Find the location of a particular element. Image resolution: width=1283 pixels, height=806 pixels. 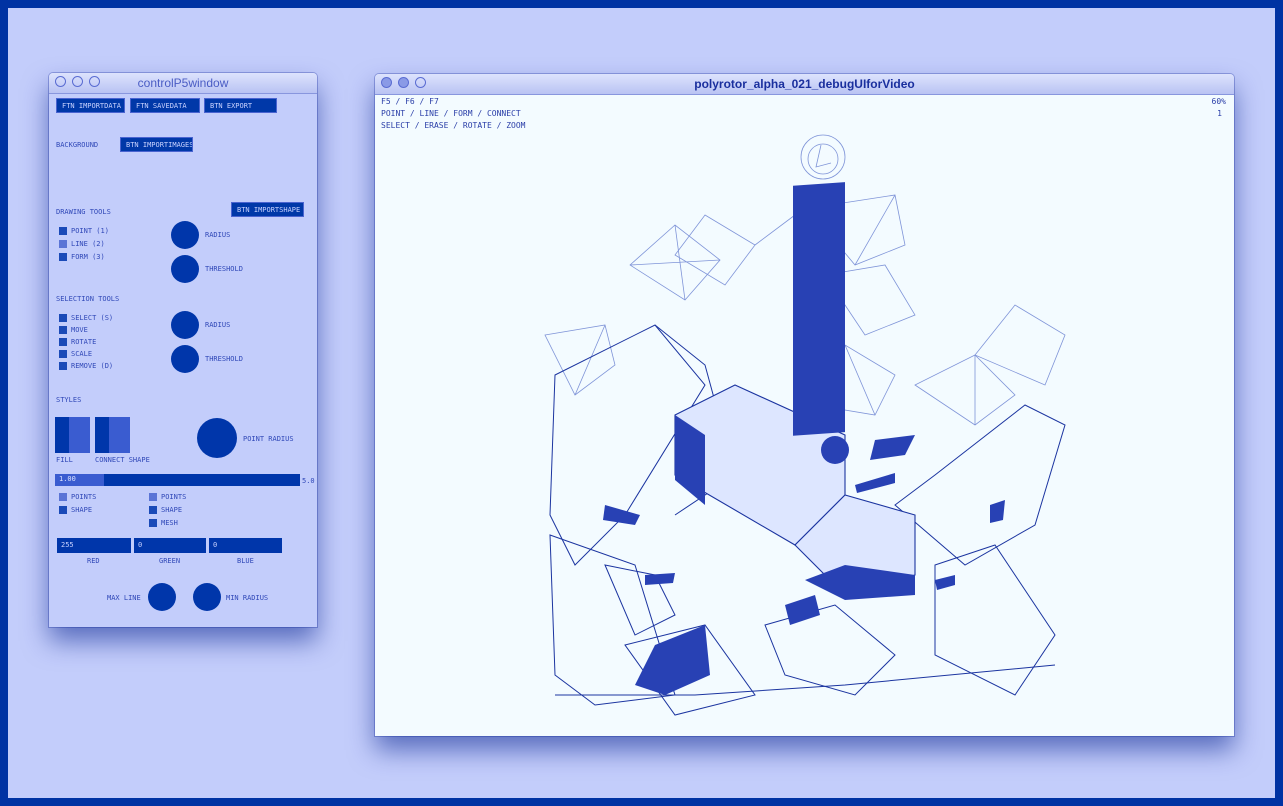

red-label: RED is located at coordinates (93, 561).